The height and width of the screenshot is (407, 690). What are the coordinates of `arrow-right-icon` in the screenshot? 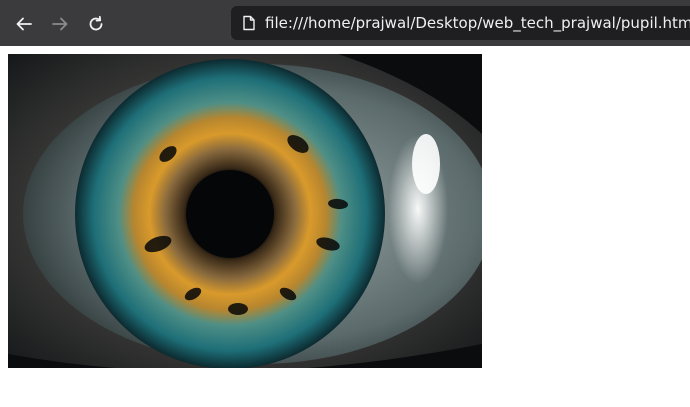 It's located at (60, 24).